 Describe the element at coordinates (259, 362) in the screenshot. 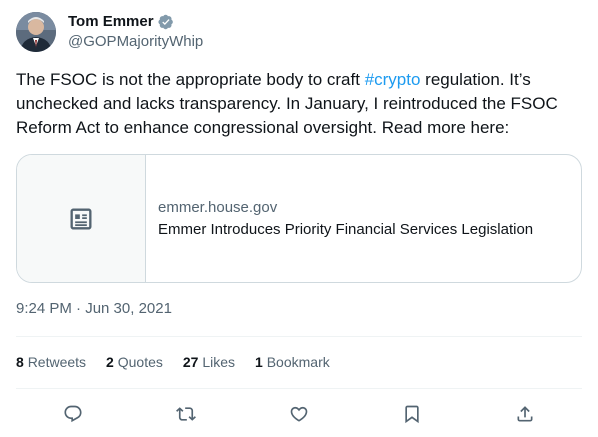

I see `bookmarks-count: 1` at that location.